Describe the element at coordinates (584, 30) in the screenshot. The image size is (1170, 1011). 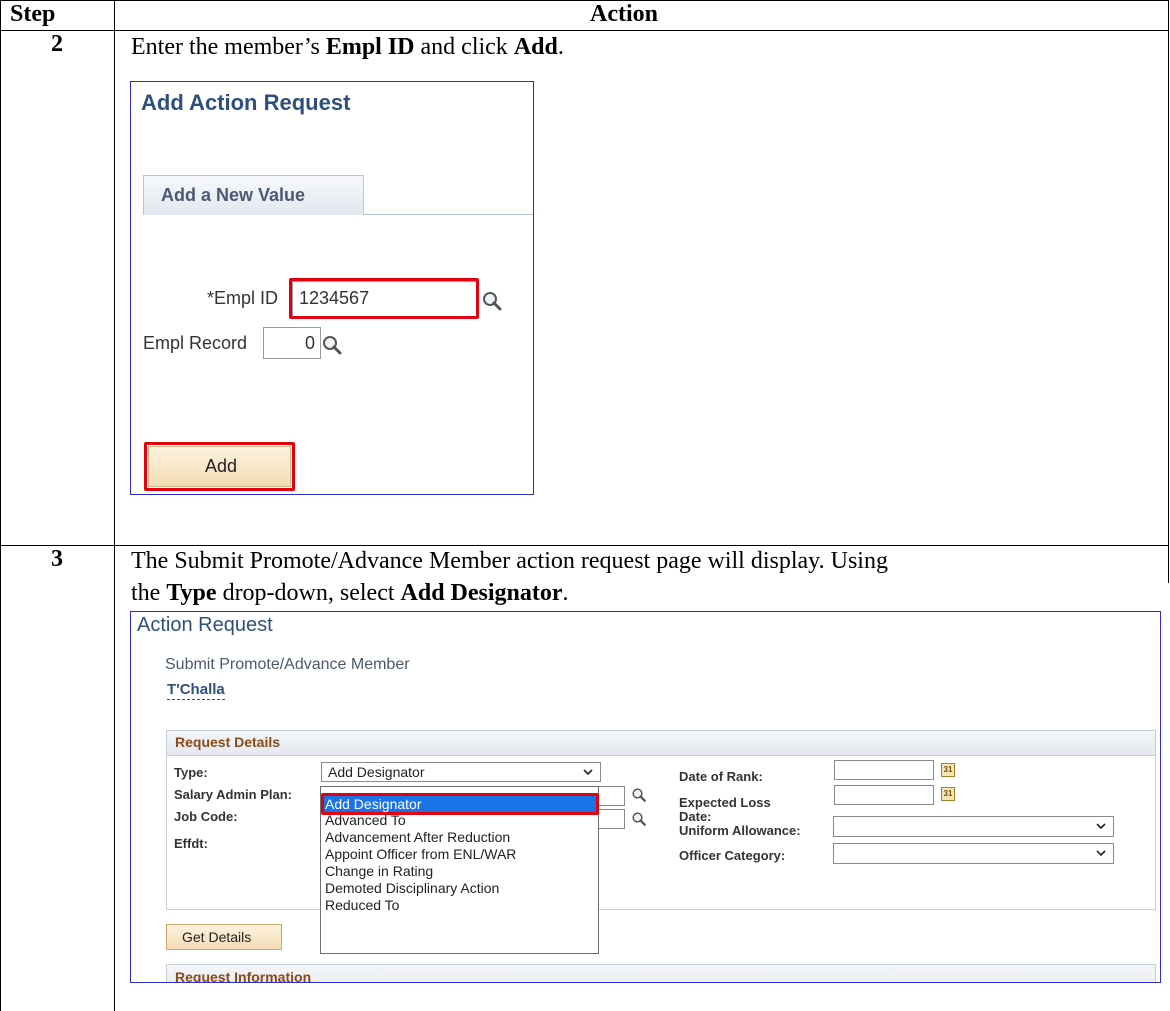
I see `table-header-divider` at that location.